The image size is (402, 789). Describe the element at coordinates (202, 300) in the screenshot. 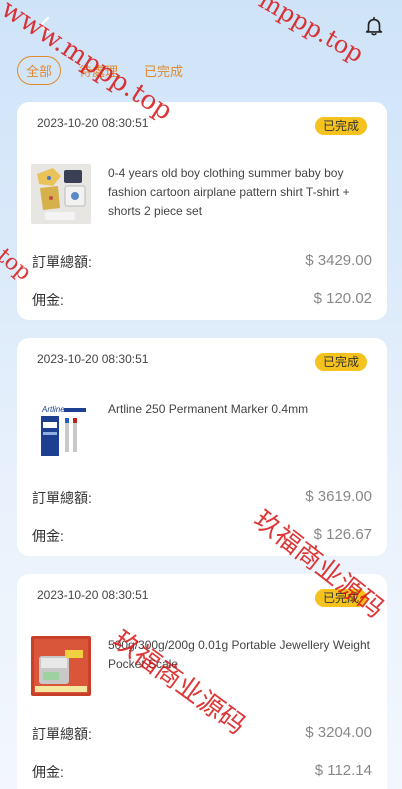

I see `commission-row: 佣金: $ 120.02` at that location.